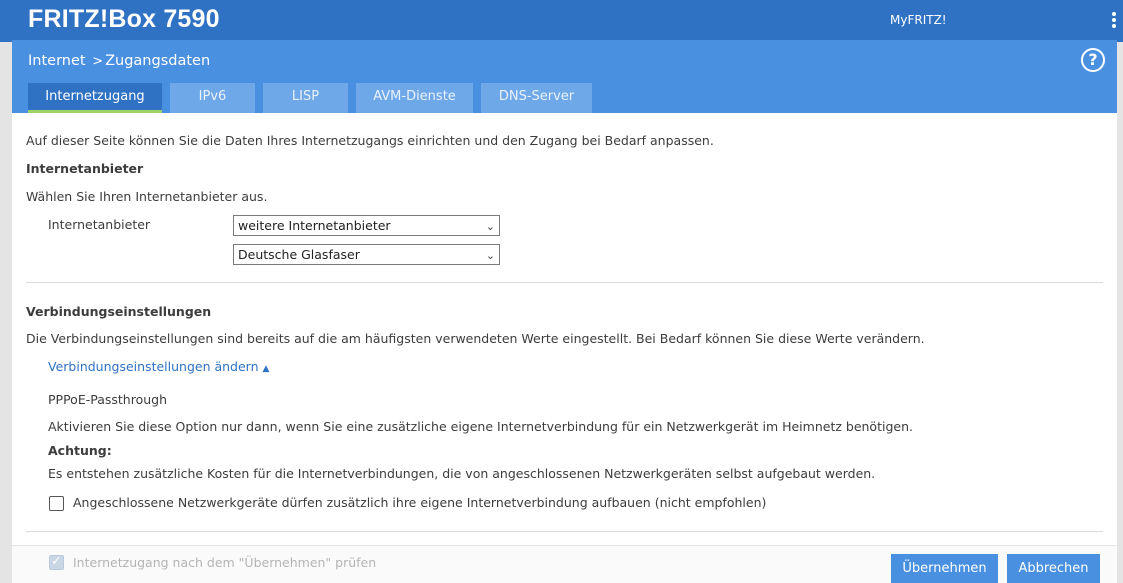 The height and width of the screenshot is (583, 1123). Describe the element at coordinates (95, 98) in the screenshot. I see `tab-internetzugang: Internetzugang` at that location.